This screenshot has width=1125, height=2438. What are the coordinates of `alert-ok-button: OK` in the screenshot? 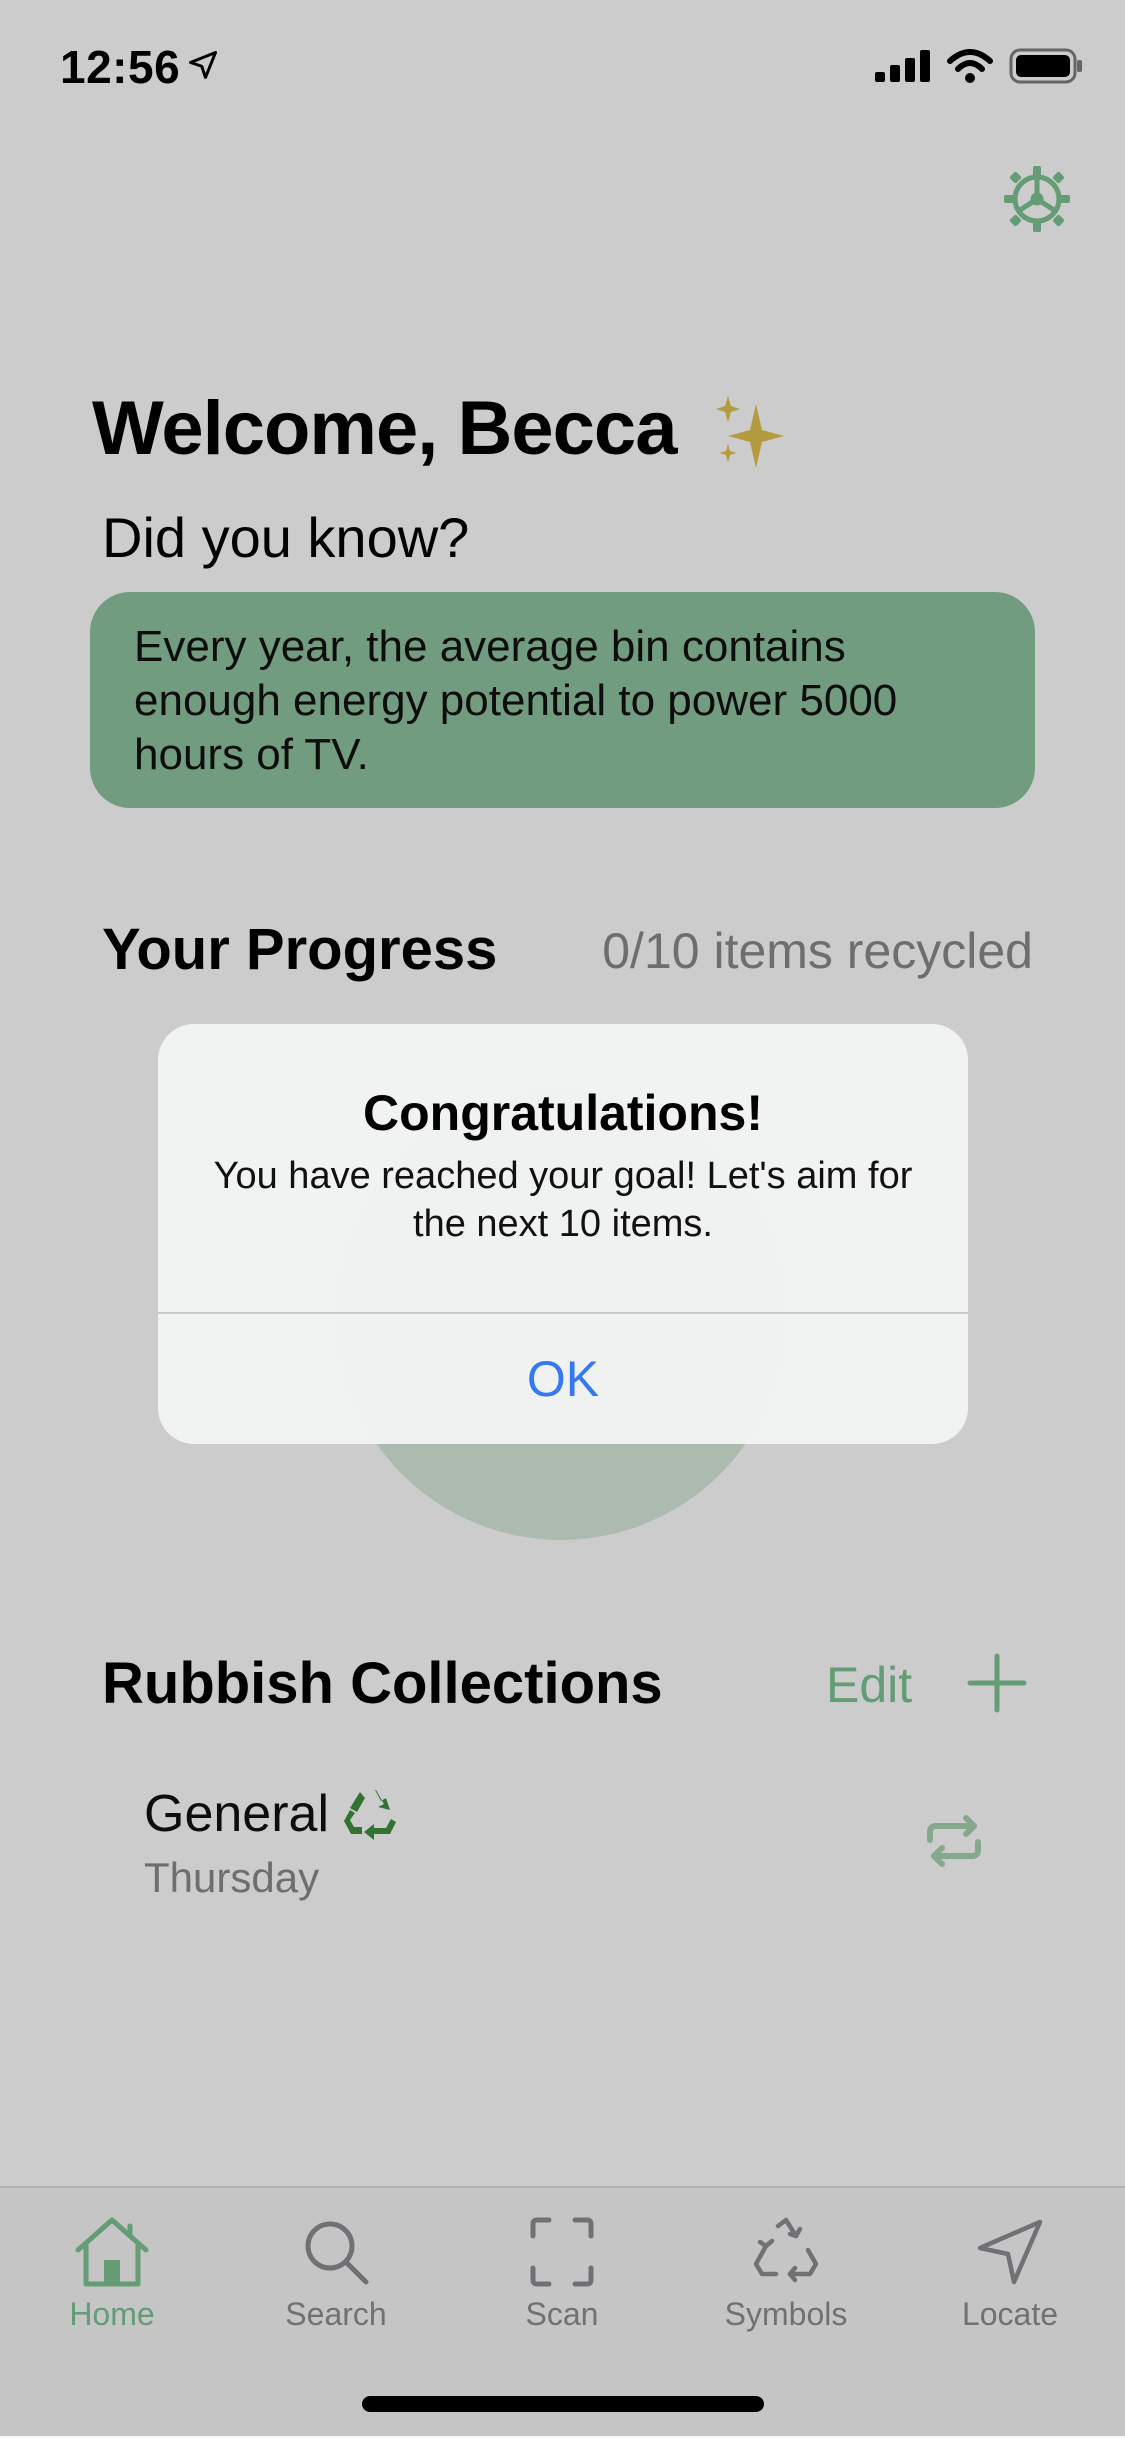 It's located at (563, 1379).